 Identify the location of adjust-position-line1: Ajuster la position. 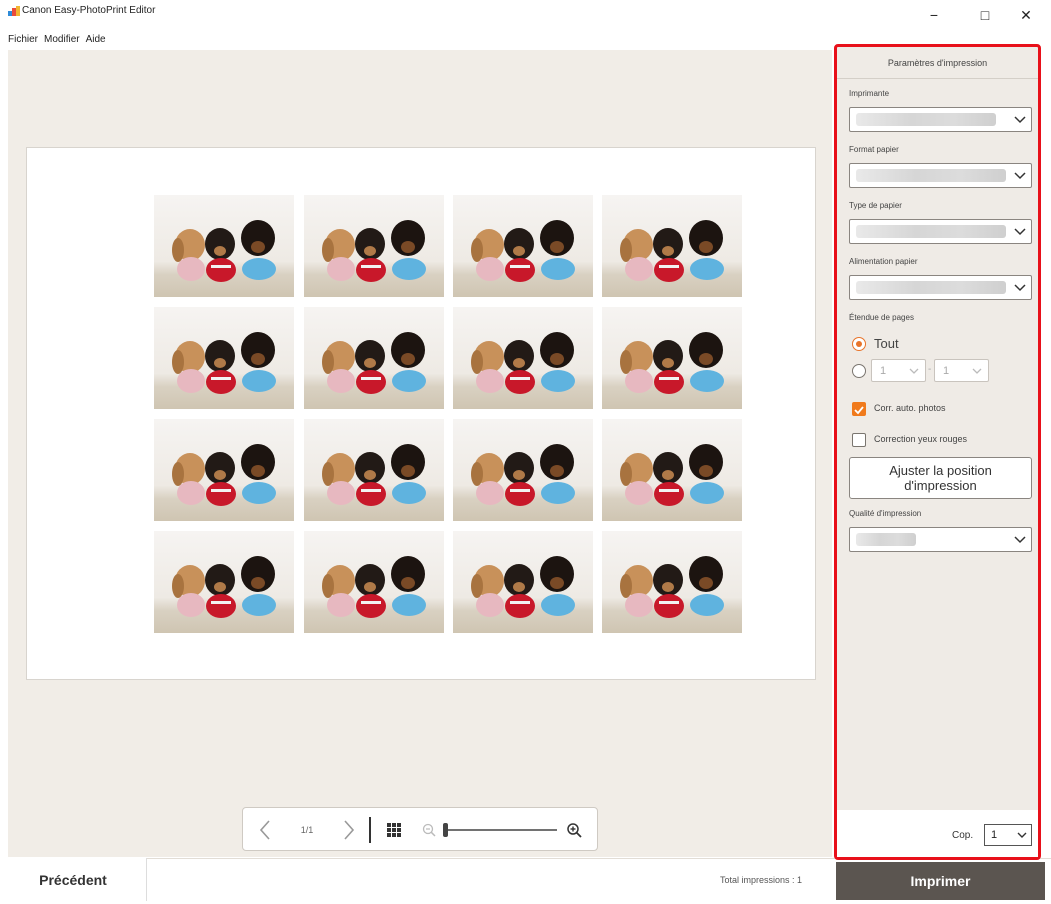
(940, 470).